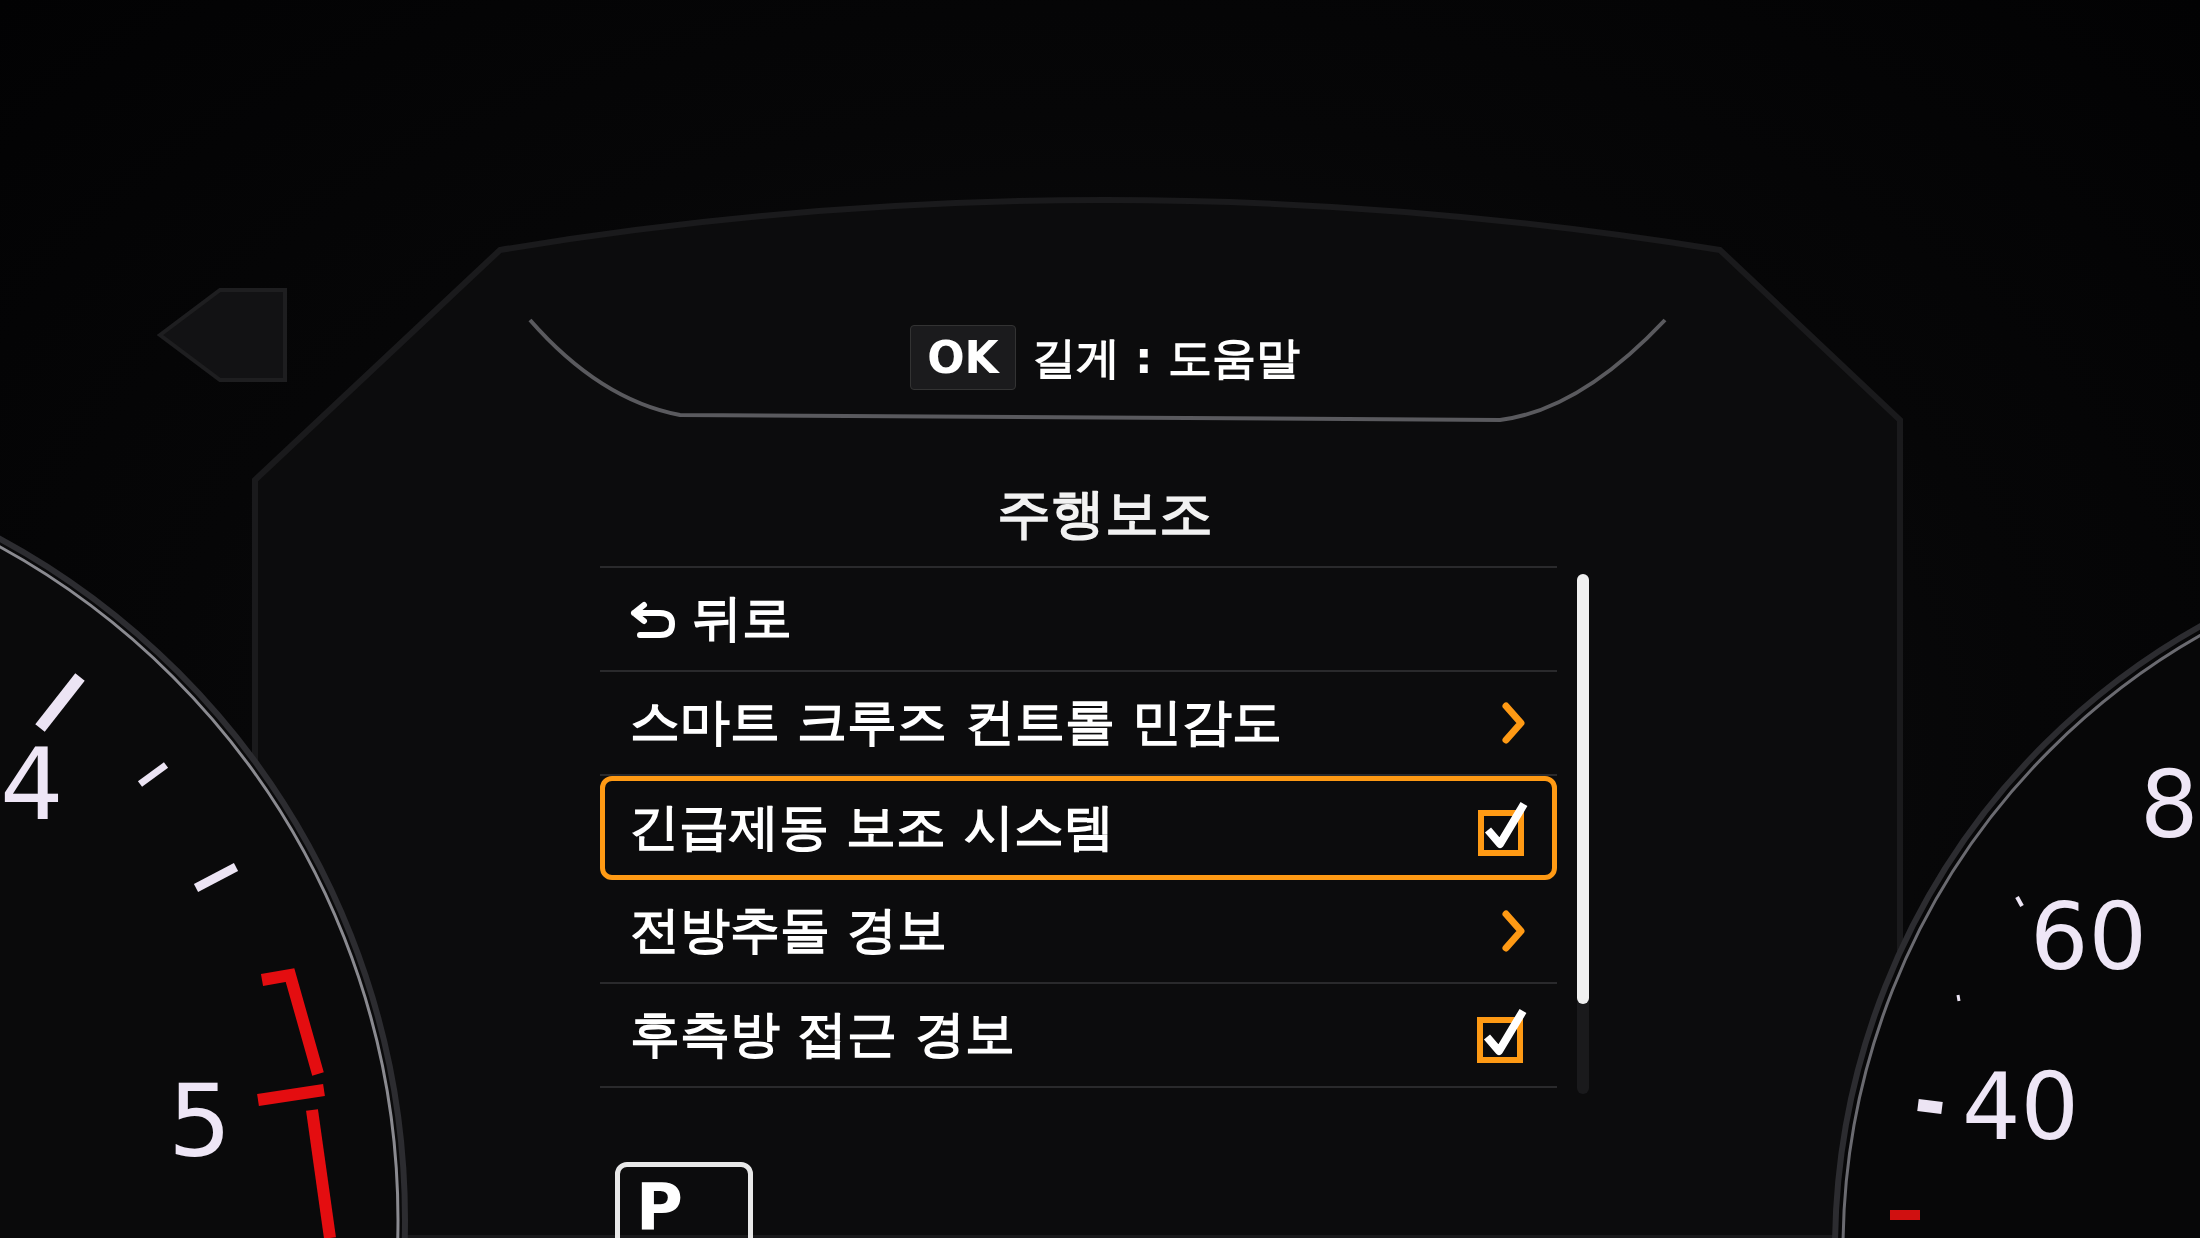  Describe the element at coordinates (1078, 619) in the screenshot. I see `menu-item: 뒤로` at that location.